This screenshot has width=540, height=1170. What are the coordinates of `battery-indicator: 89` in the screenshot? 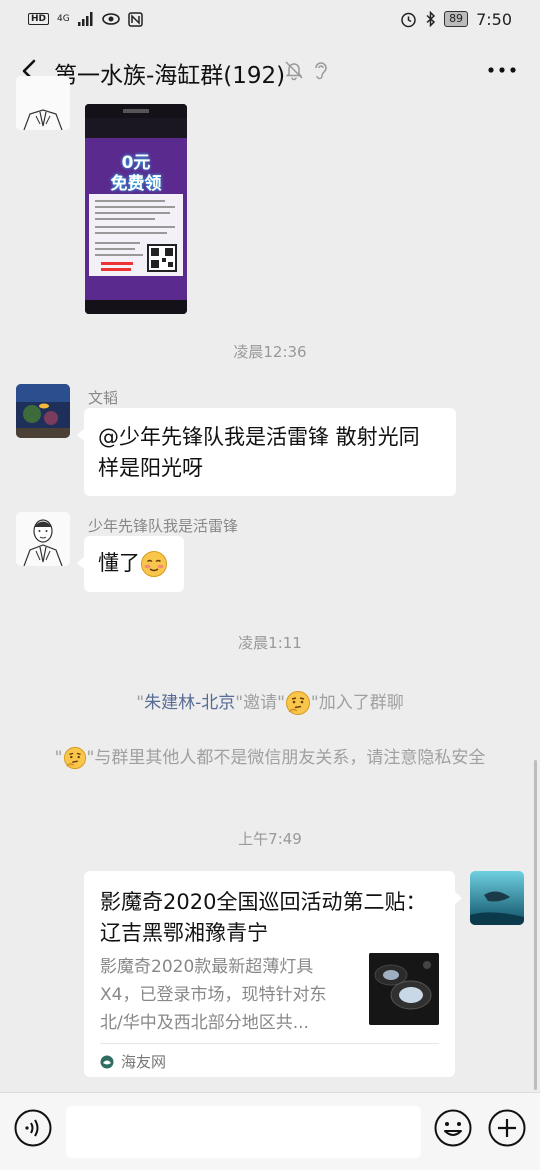 It's located at (456, 19).